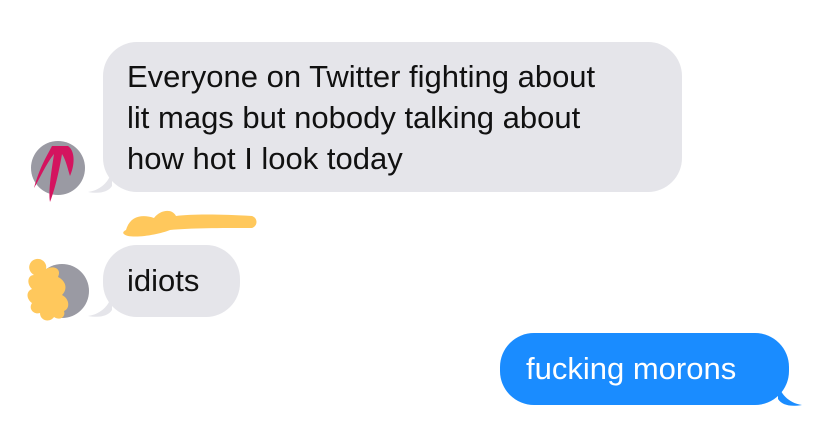 The height and width of the screenshot is (445, 828). What do you see at coordinates (163, 280) in the screenshot?
I see `message-text: idiots` at bounding box center [163, 280].